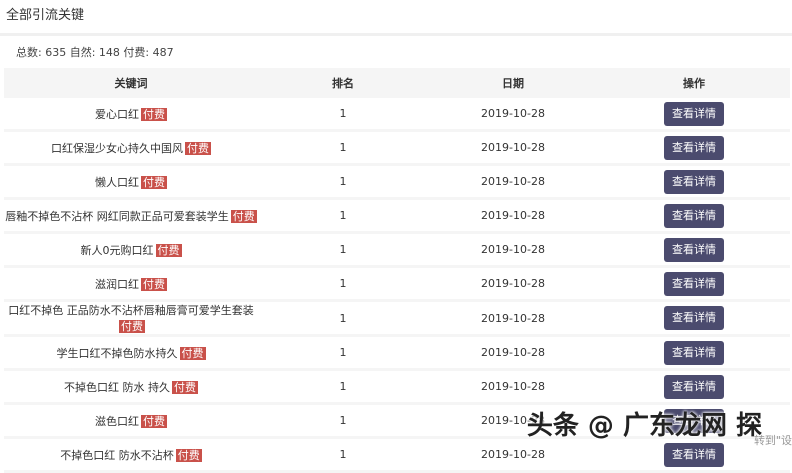 This screenshot has height=473, width=792. I want to click on keyword-cell: 不掉色口红 防水不沾杯 付费, so click(131, 455).